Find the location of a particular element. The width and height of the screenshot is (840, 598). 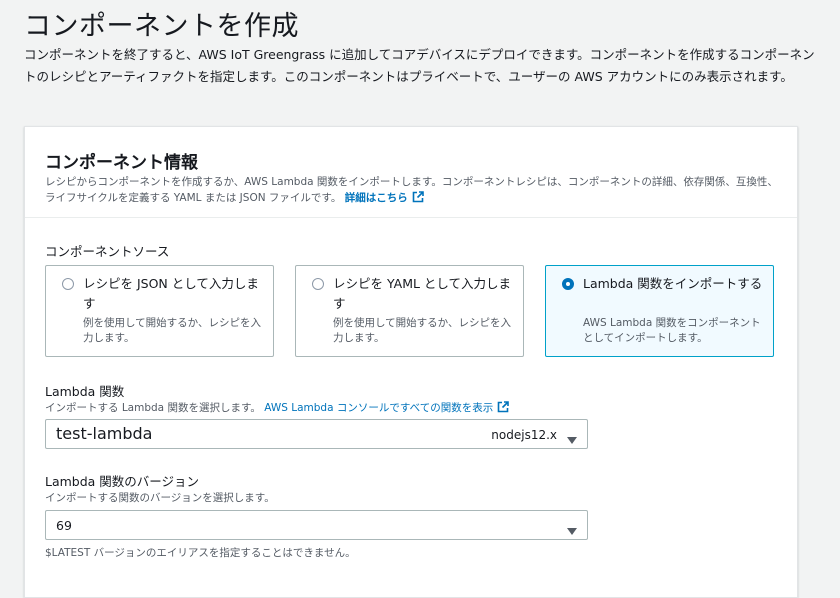

lambda-version-constraint: $LATEST バージョンのエイリアスを指定することはできません。 is located at coordinates (200, 553).